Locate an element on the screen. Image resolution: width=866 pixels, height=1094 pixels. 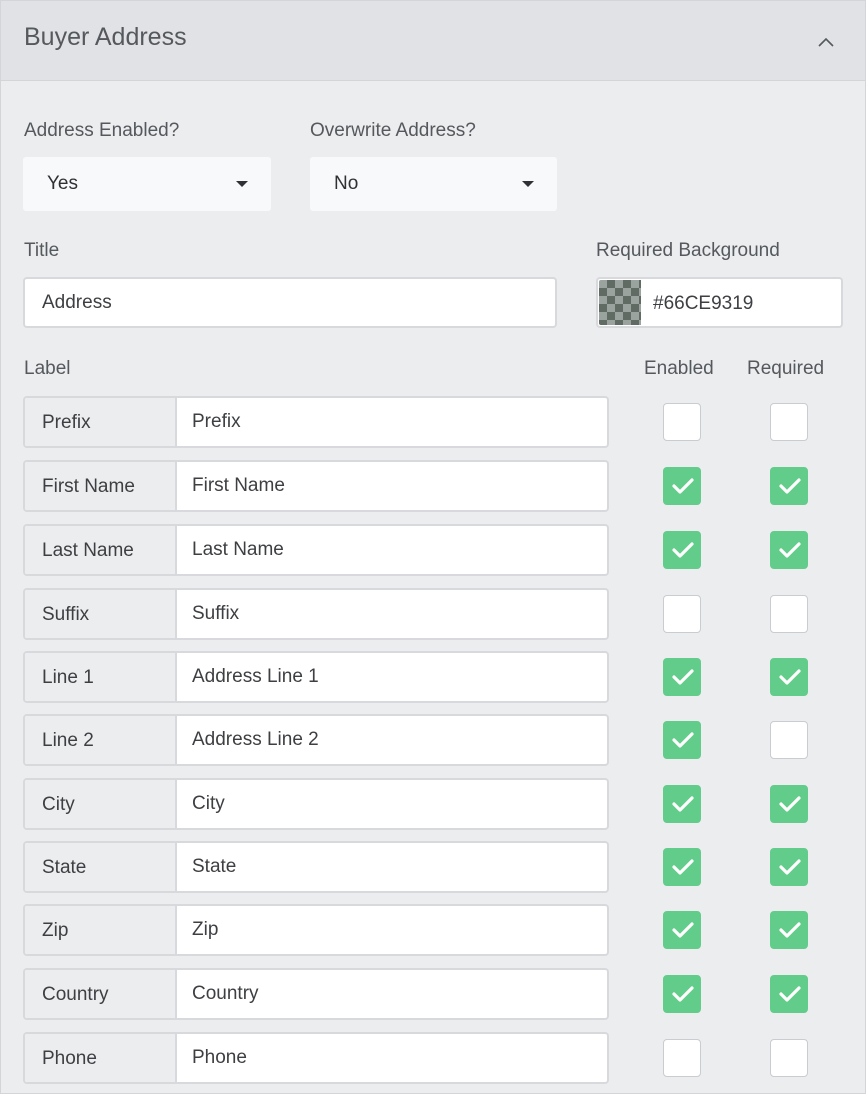
enabled-checkbox-zip is located at coordinates (682, 930).